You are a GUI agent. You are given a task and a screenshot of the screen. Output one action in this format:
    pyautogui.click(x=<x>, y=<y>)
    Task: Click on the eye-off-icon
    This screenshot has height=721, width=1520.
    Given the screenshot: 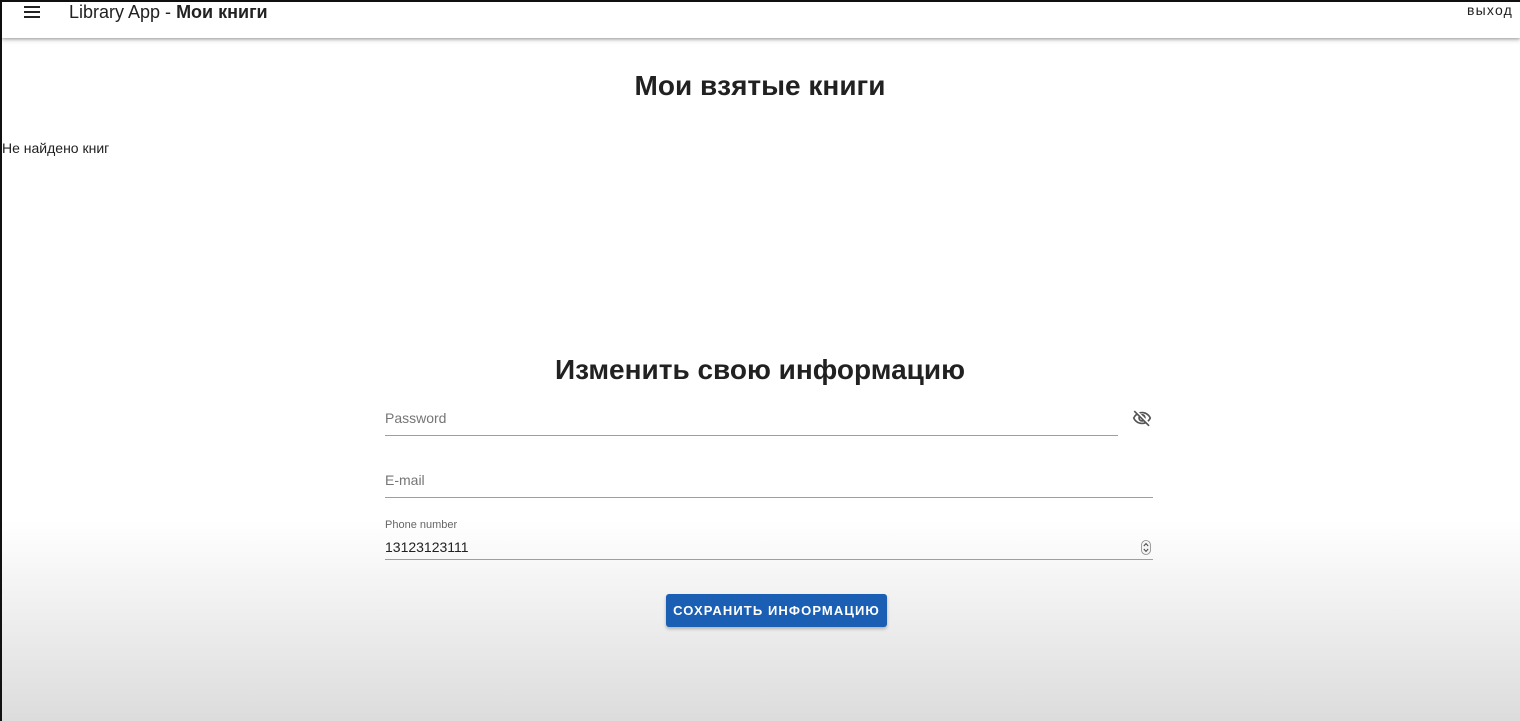 What is the action you would take?
    pyautogui.click(x=1142, y=418)
    